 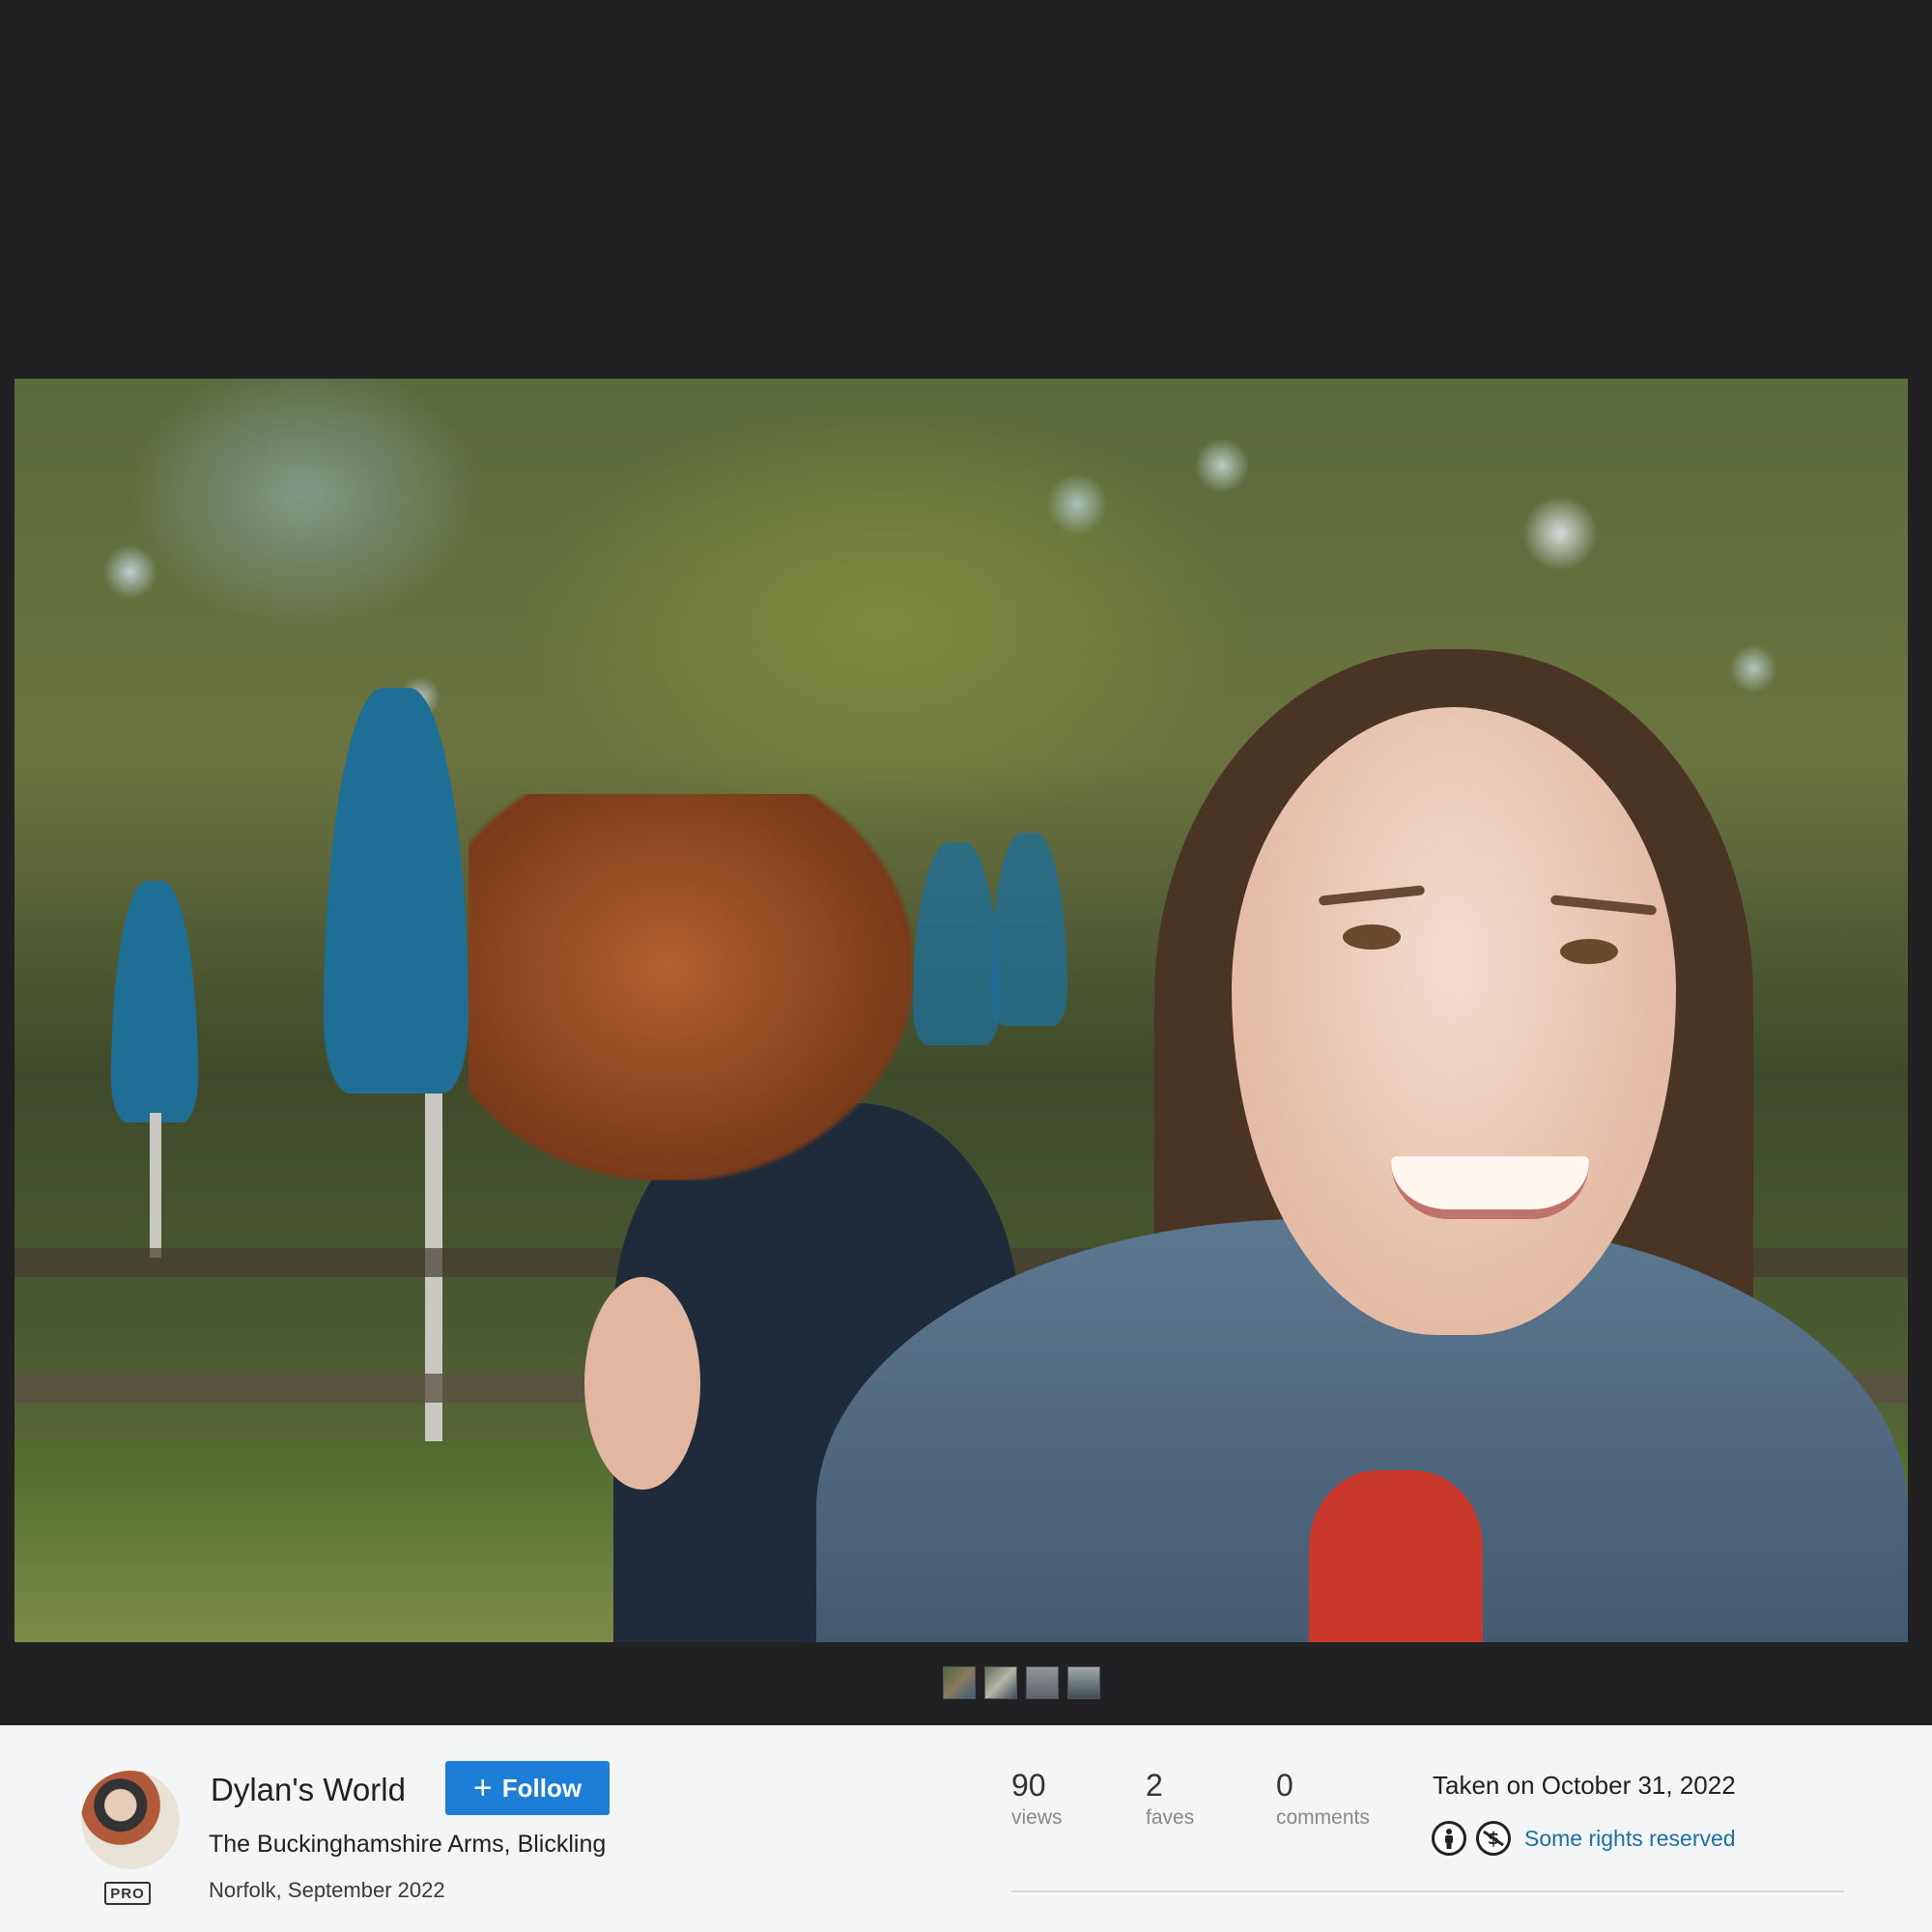 I want to click on stat-faves: 2 faves, so click(x=1170, y=1800).